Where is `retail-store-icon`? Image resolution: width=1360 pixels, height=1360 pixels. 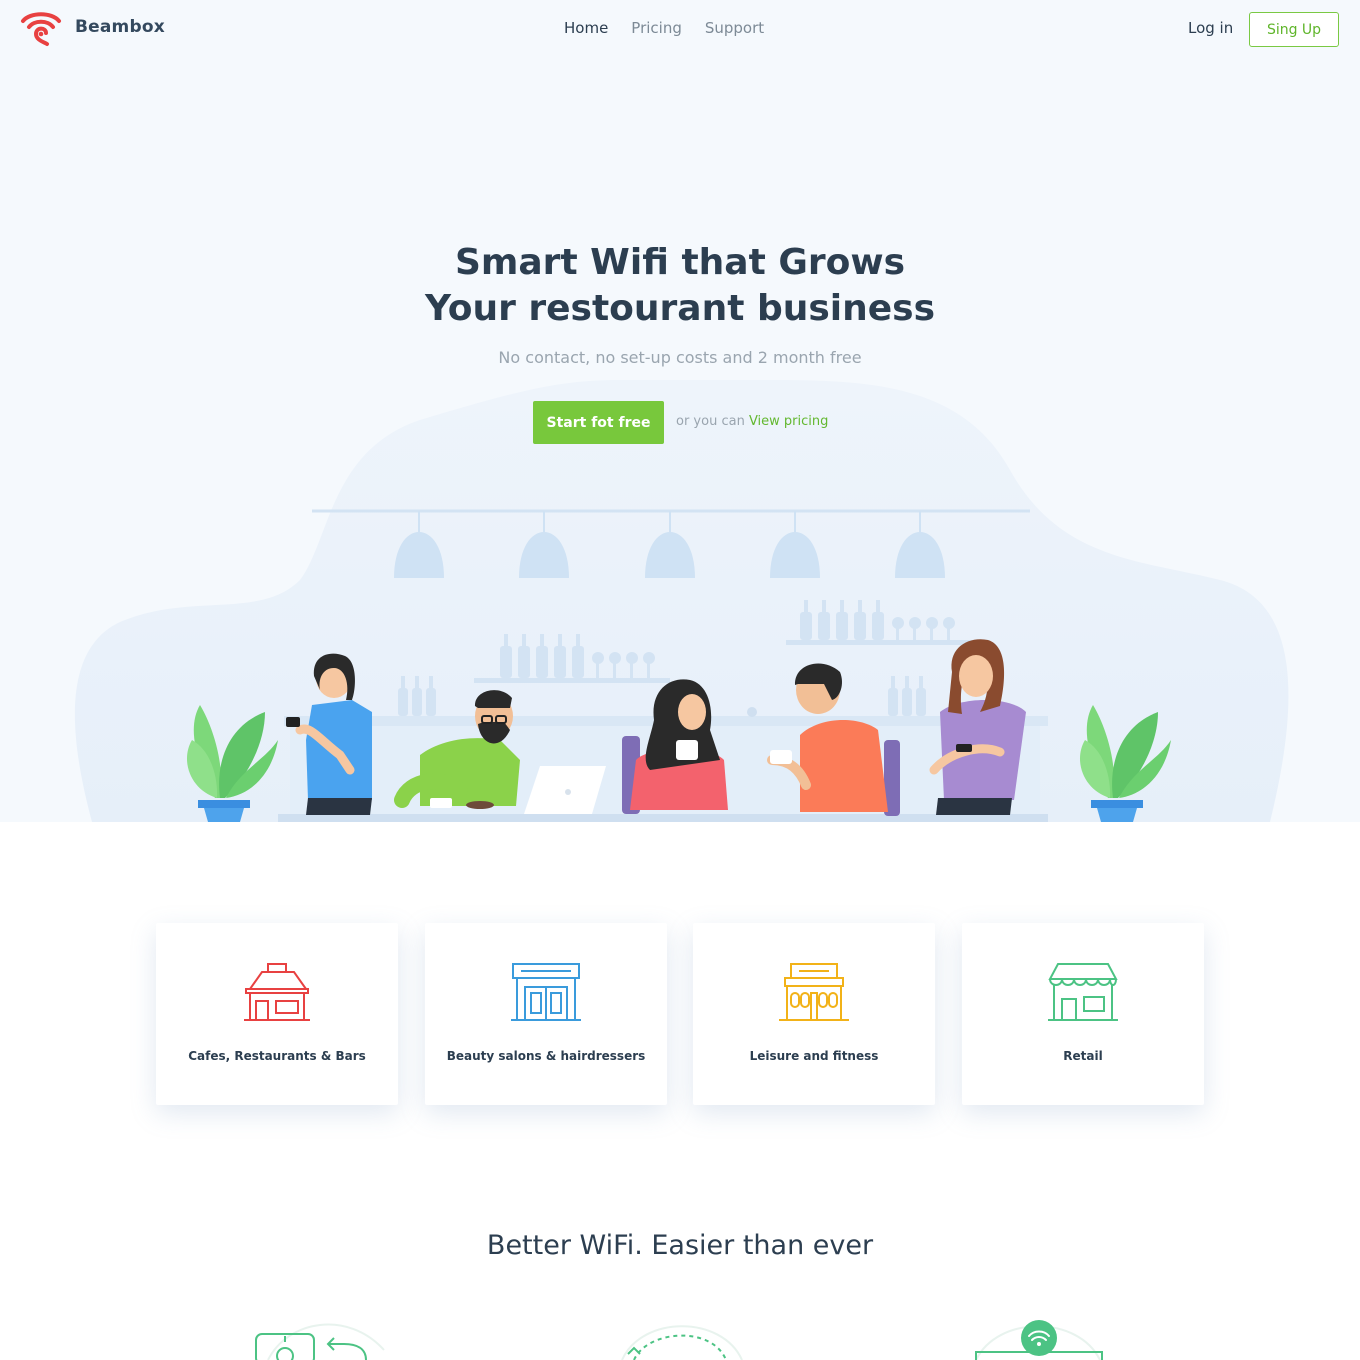 retail-store-icon is located at coordinates (1083, 992).